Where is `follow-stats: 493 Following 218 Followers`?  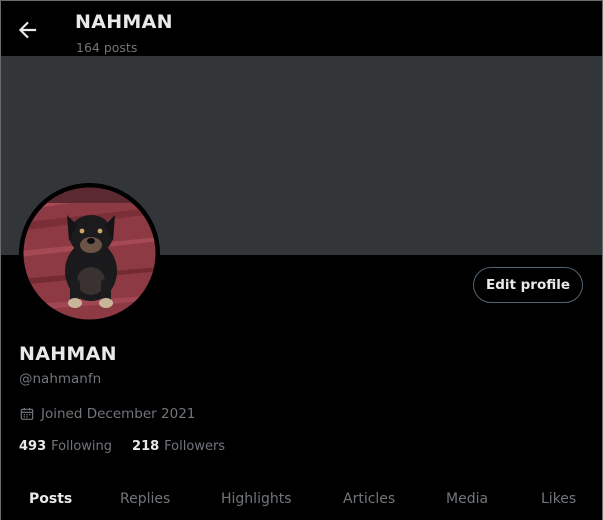
follow-stats: 493 Following 218 Followers is located at coordinates (132, 446).